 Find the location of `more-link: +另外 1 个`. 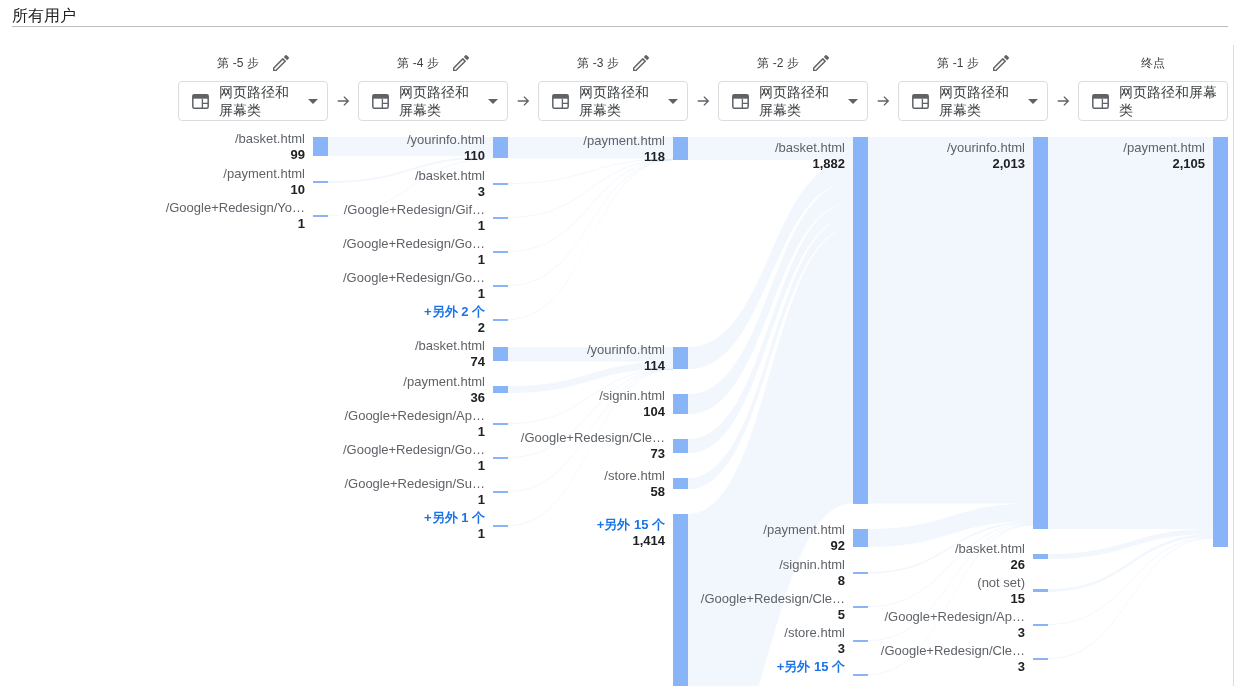

more-link: +另外 1 个 is located at coordinates (454, 518).